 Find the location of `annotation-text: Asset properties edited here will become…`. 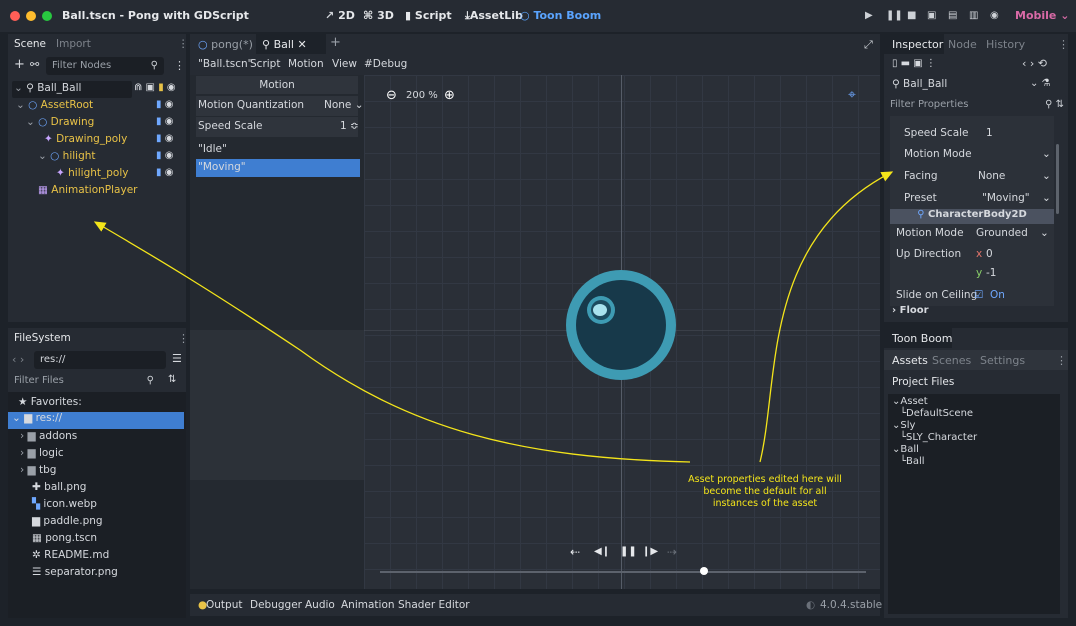

annotation-text: Asset properties edited here will become… is located at coordinates (765, 491).